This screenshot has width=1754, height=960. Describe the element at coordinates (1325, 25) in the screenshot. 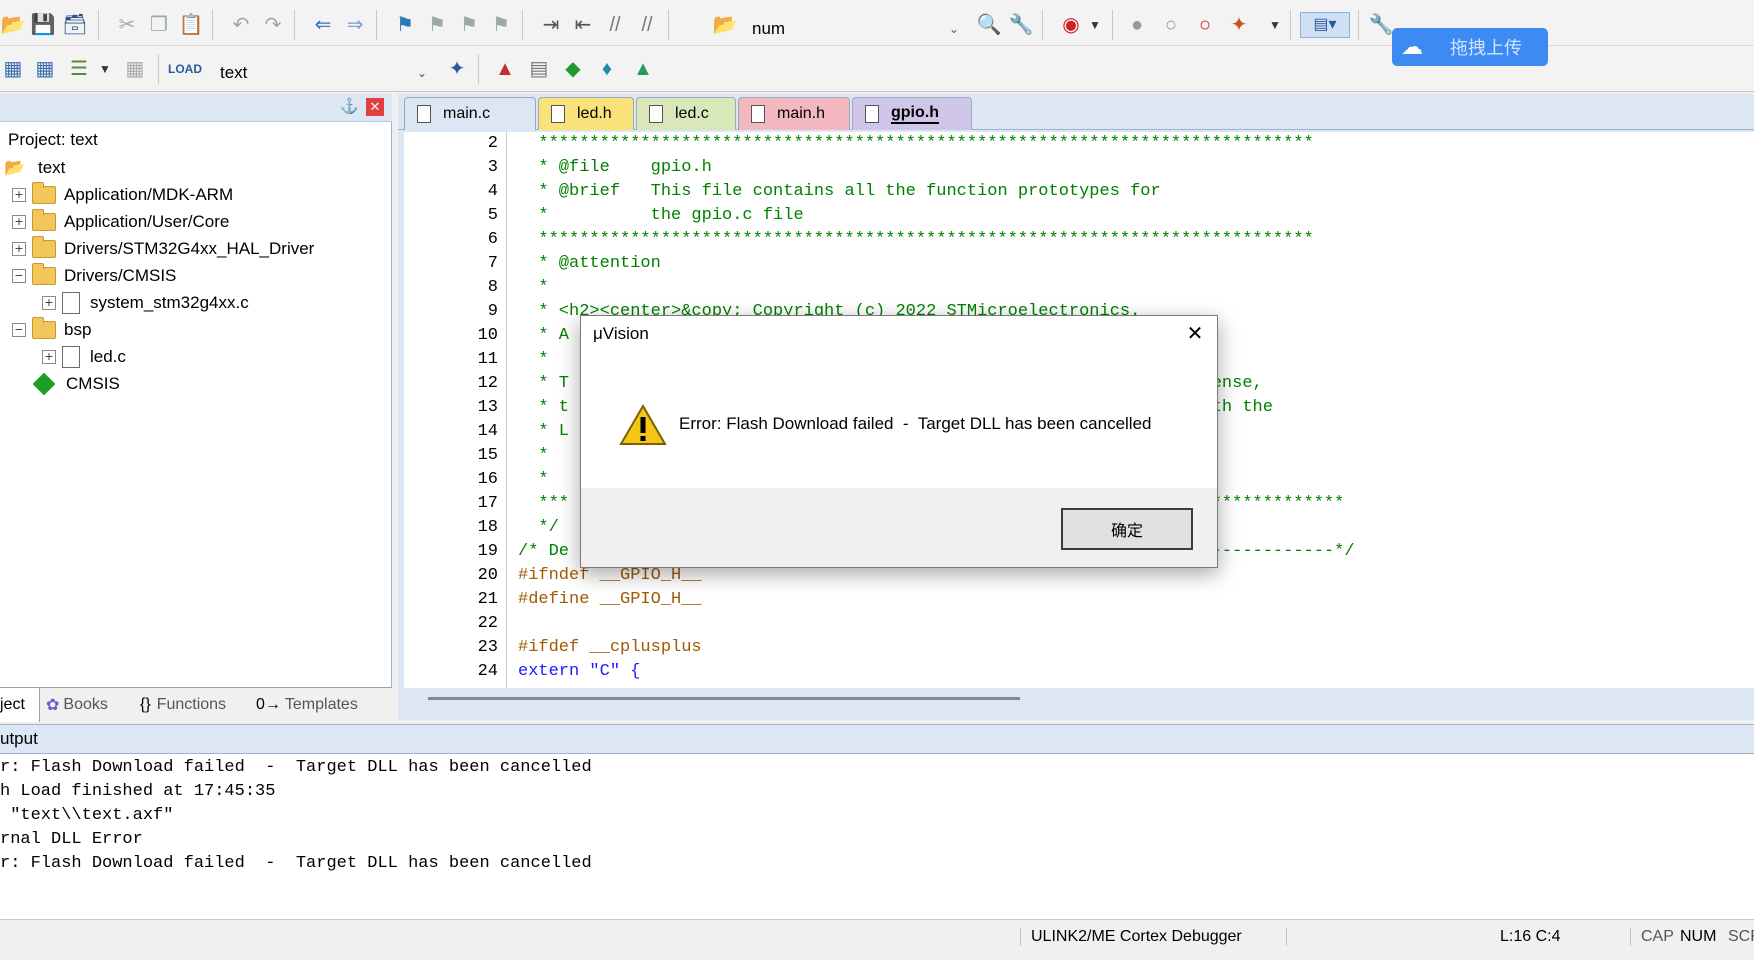

I see `window-layout-icon: ▤▾` at that location.